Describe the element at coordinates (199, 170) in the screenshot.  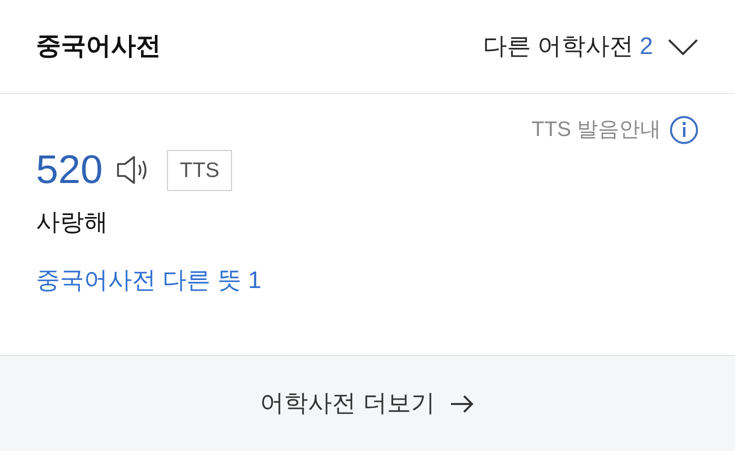
I see `tts-button: TTS` at that location.